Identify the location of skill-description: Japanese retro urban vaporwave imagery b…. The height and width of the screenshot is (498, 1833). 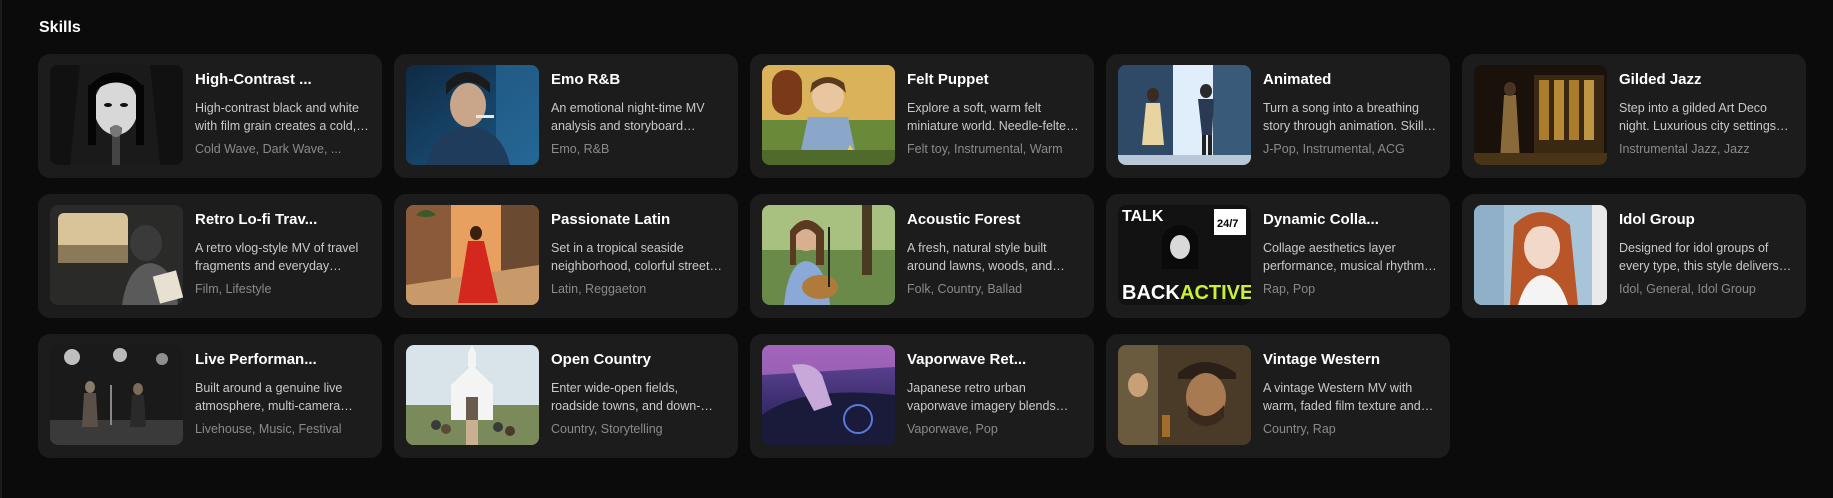
(981, 397).